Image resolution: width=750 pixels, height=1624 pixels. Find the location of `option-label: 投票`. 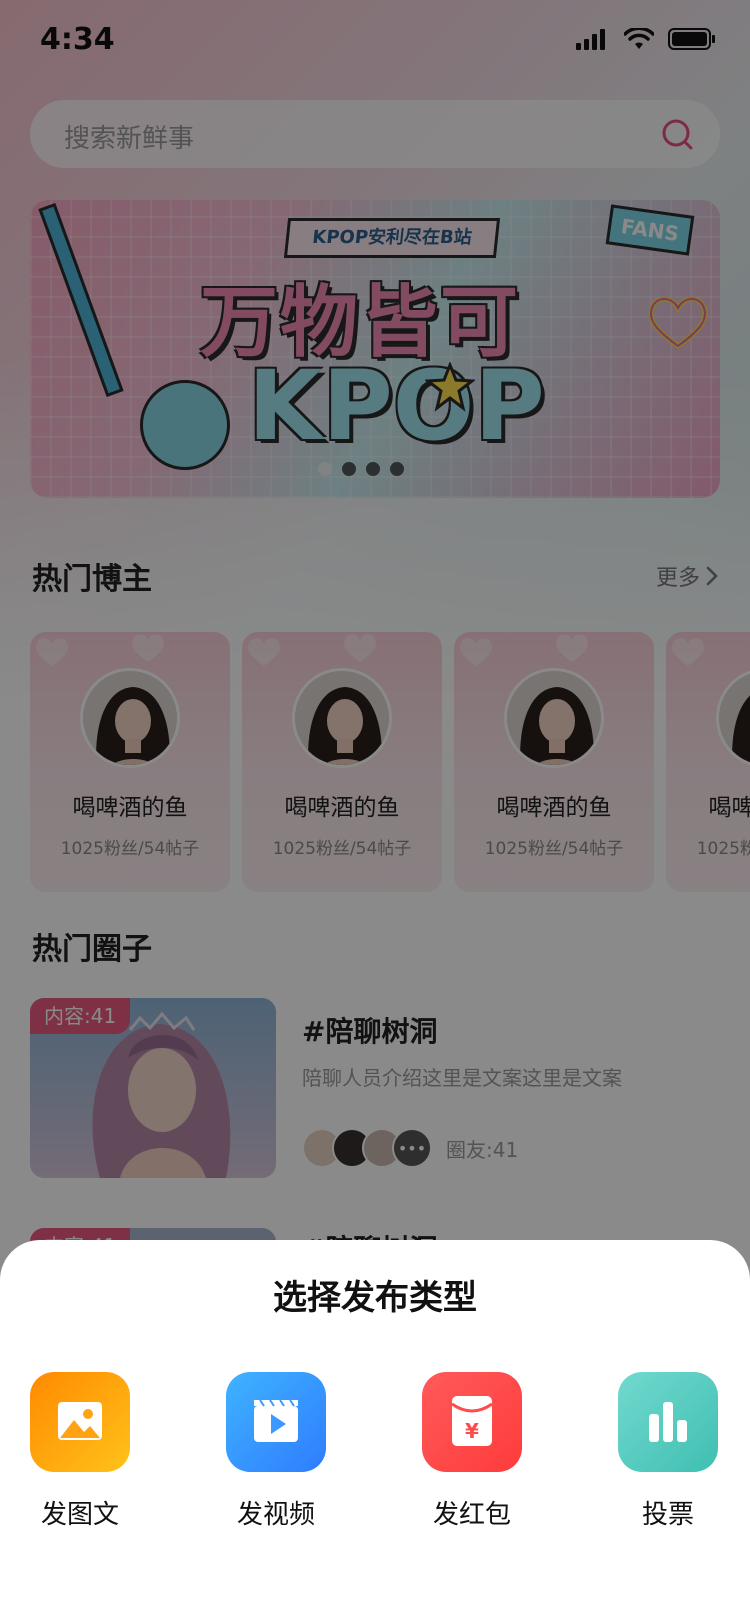

option-label: 投票 is located at coordinates (667, 1515).